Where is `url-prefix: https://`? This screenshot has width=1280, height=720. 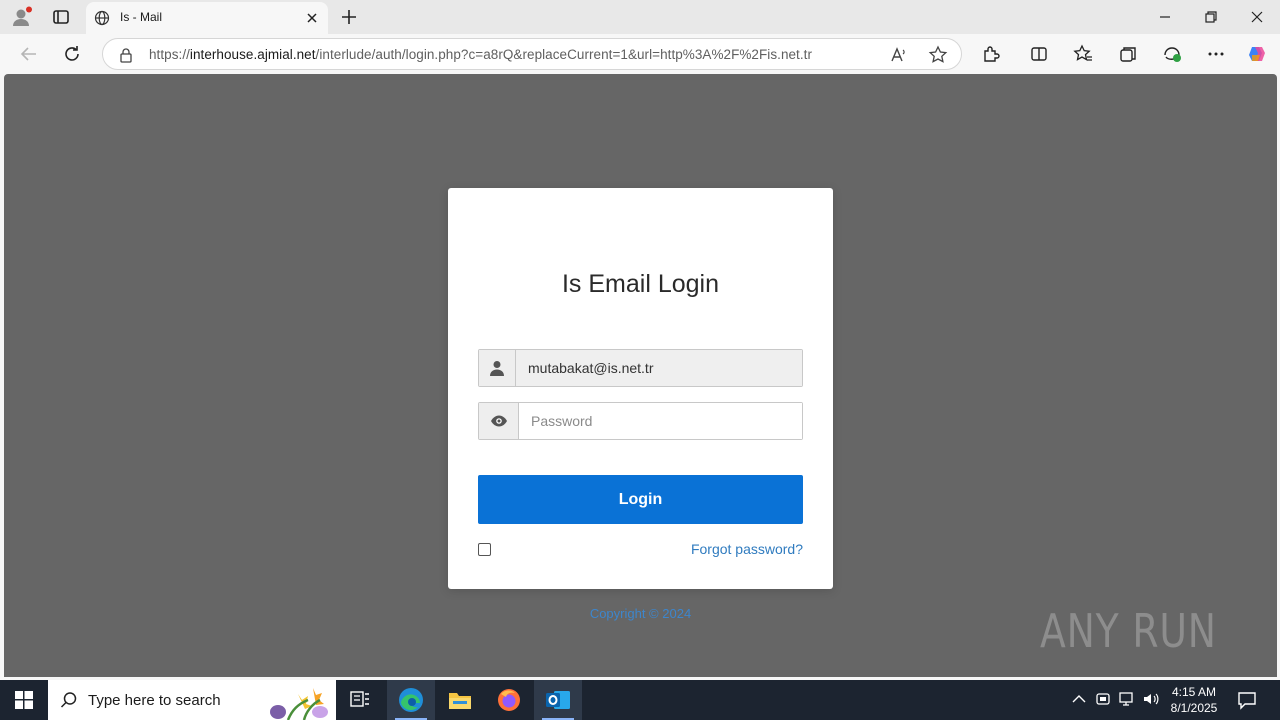 url-prefix: https:// is located at coordinates (169, 54).